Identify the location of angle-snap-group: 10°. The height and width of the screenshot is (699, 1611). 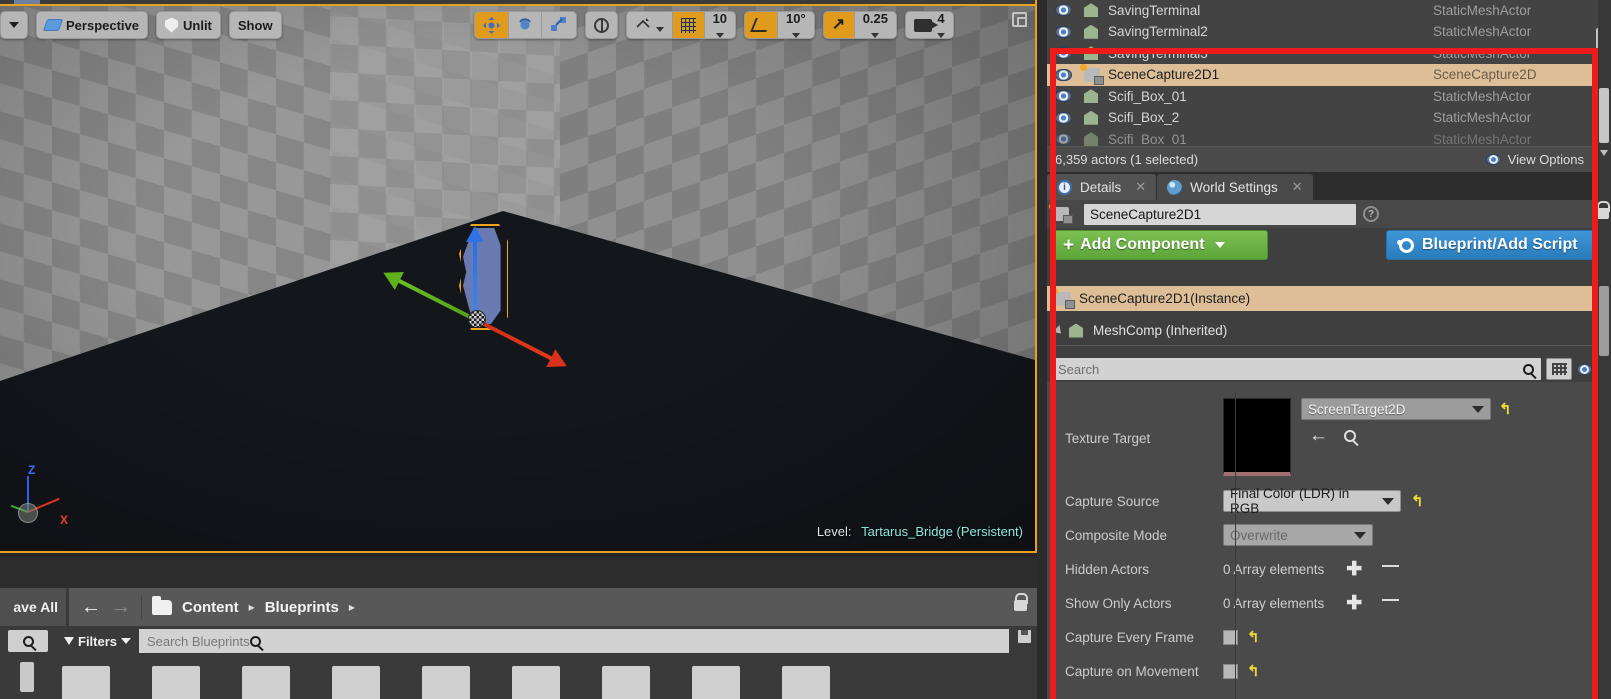
(779, 25).